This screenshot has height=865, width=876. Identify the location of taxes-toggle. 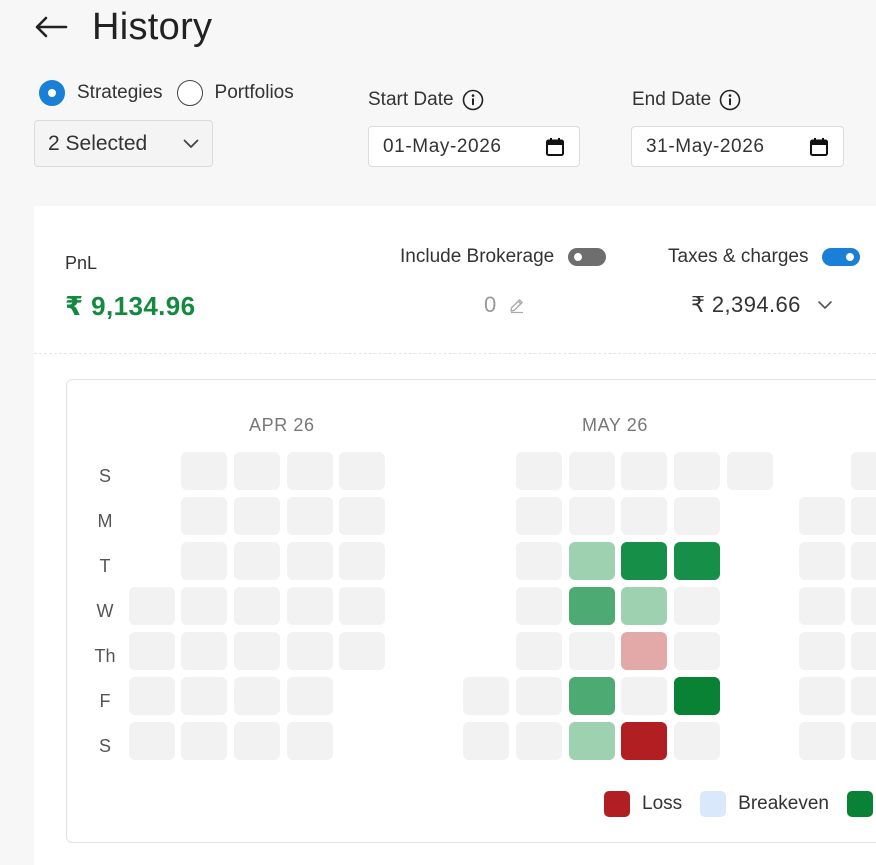
(841, 257).